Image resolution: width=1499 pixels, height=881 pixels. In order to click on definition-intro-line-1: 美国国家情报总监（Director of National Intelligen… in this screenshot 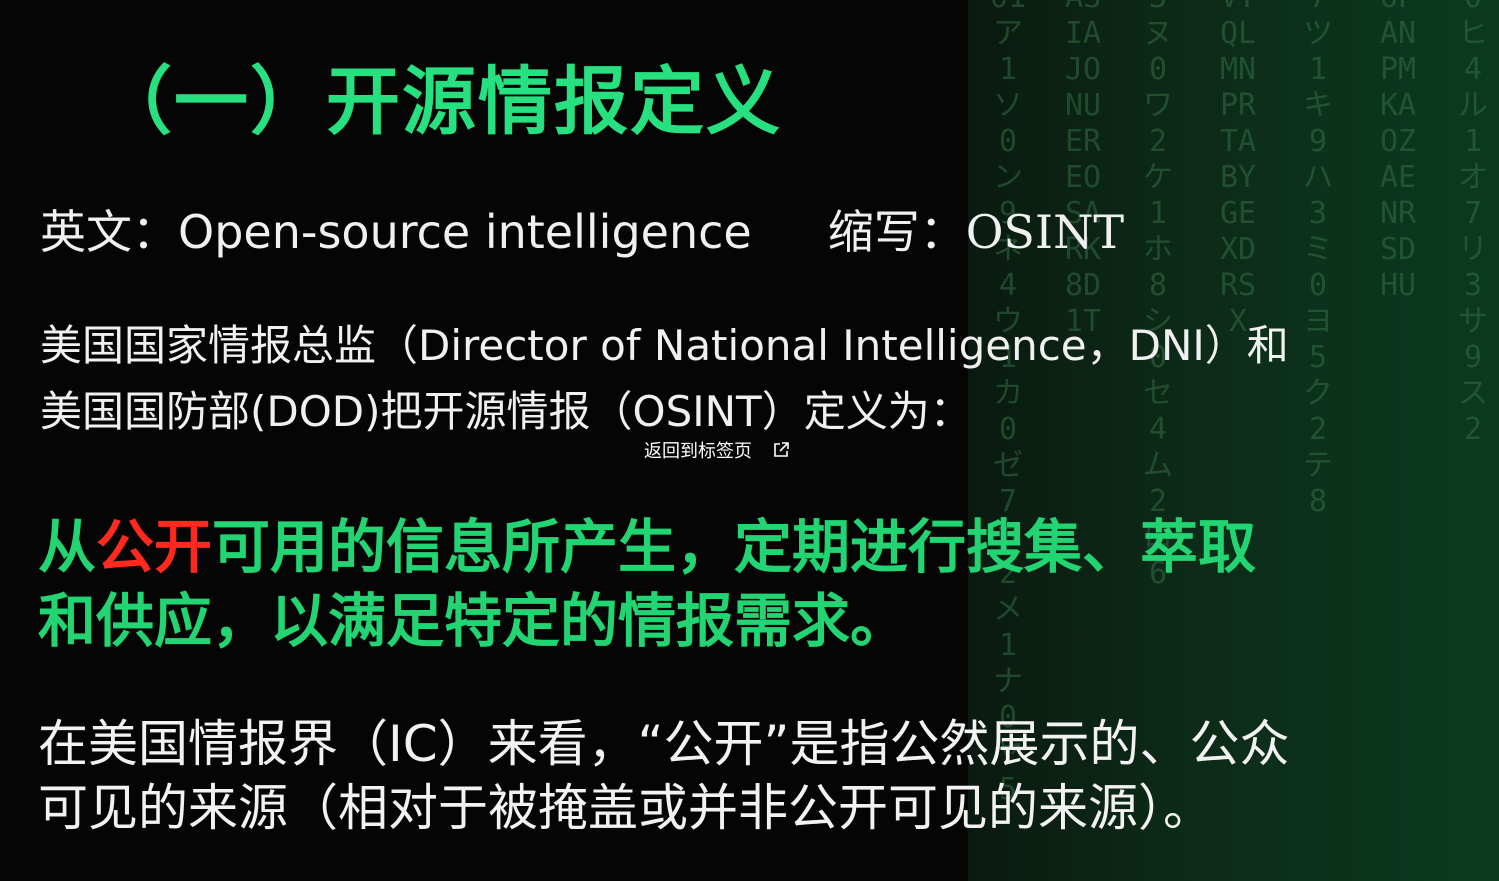, I will do `click(664, 345)`.